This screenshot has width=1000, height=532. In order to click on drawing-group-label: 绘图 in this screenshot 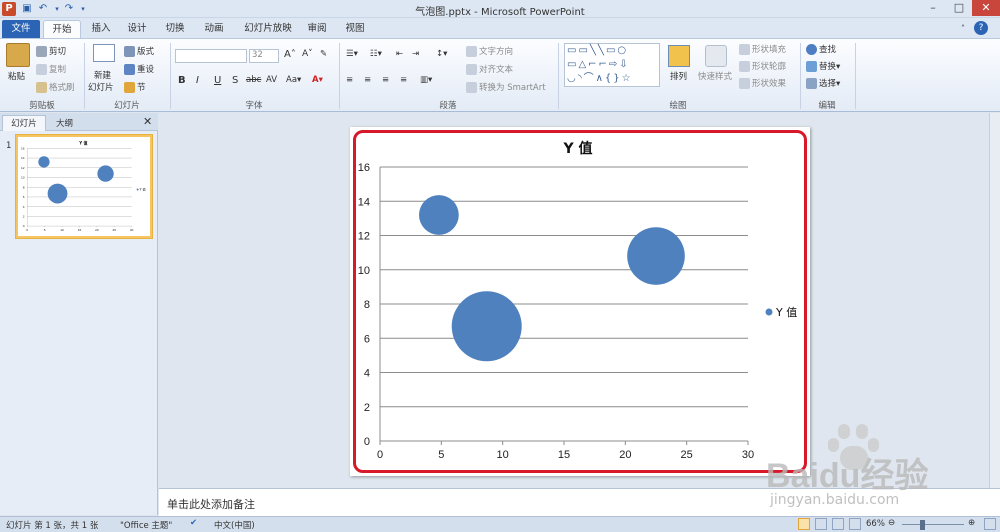, I will do `click(678, 106)`.